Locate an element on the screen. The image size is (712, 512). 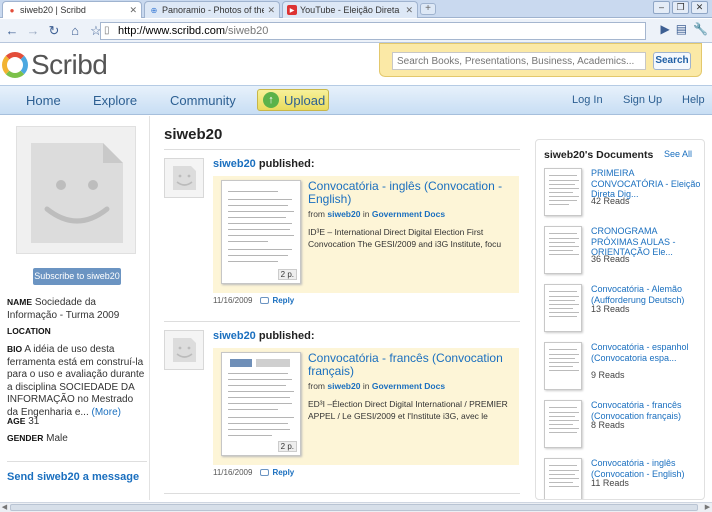
scrollbar-thumb is located at coordinates (354, 507).